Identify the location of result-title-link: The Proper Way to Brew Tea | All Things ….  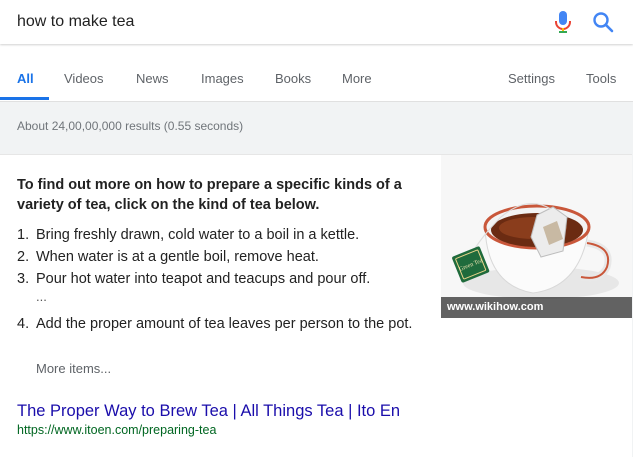
(208, 411).